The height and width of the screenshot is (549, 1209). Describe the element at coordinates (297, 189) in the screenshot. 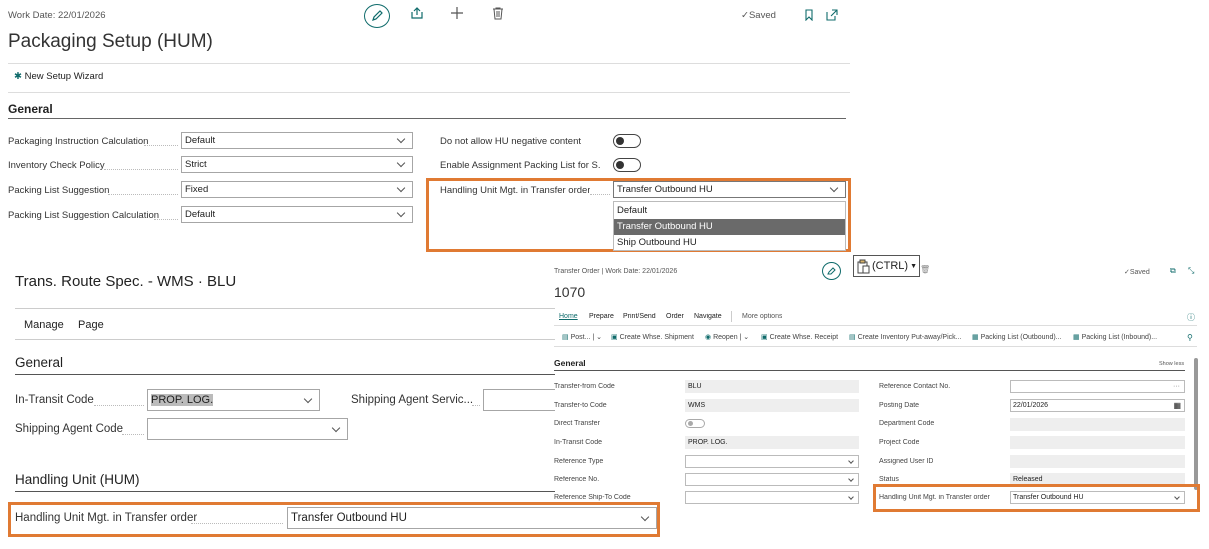

I see `packing-list-suggestion-select: Fixed` at that location.